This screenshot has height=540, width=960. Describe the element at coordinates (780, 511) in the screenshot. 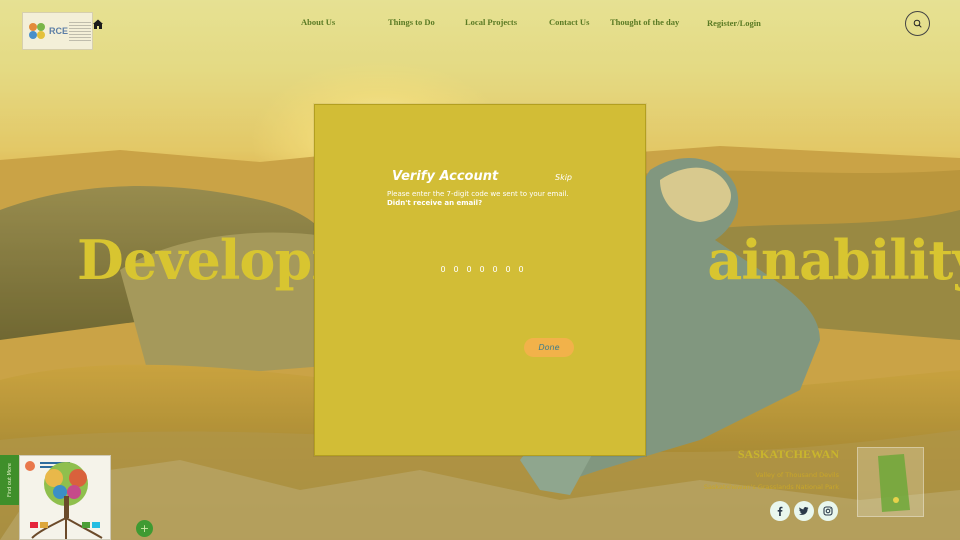

I see `facebook-icon` at that location.